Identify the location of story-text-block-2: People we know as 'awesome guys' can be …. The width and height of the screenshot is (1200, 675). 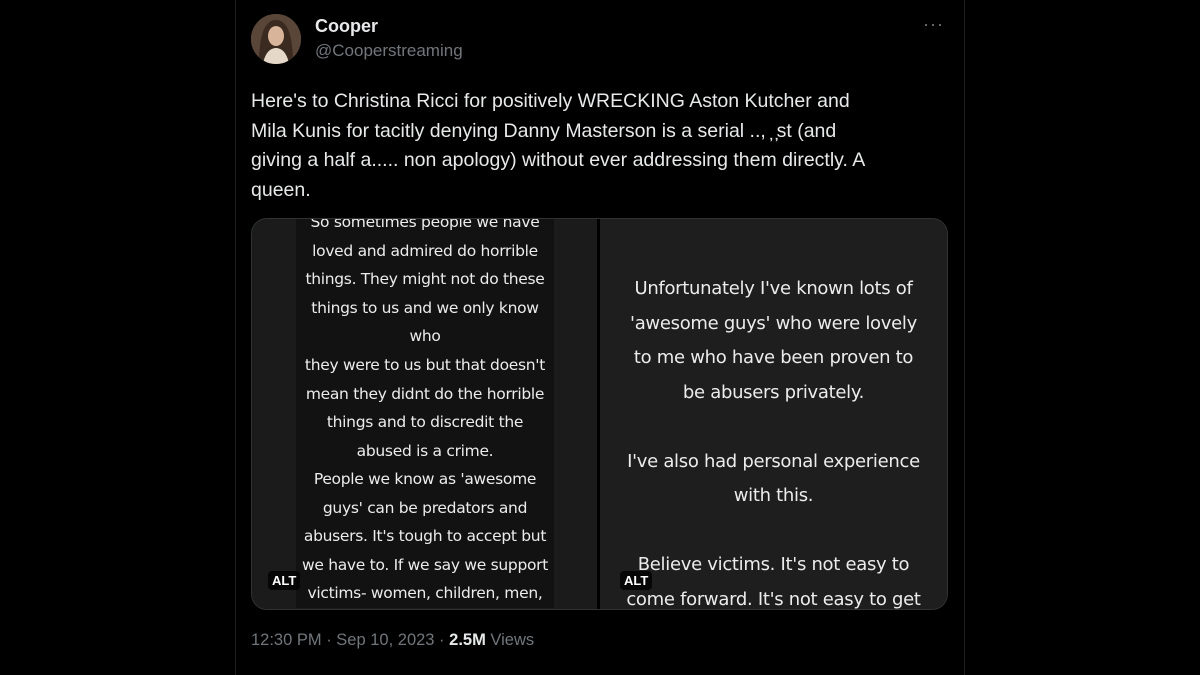
(425, 536).